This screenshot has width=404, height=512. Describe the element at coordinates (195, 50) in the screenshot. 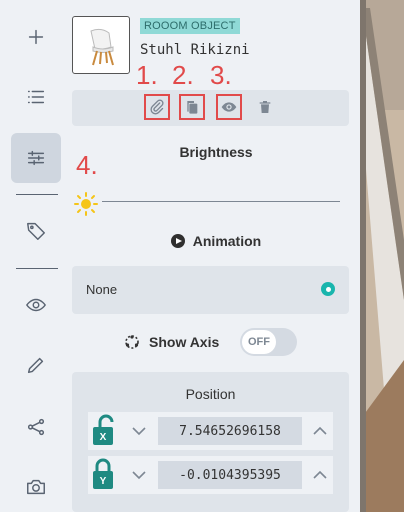

I see `object-name: Stuhl Rikizni` at that location.